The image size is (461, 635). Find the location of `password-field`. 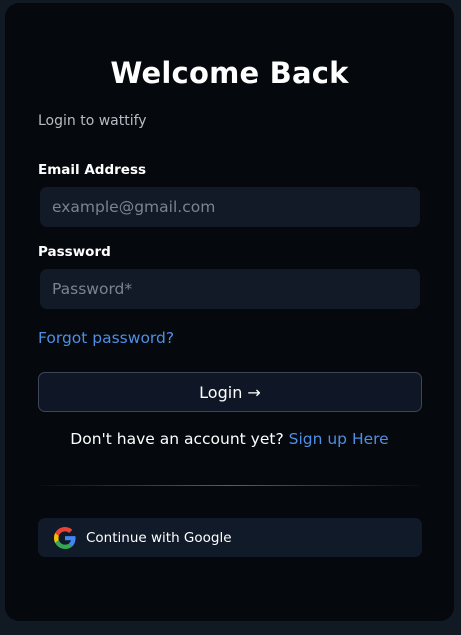

password-field is located at coordinates (230, 289).